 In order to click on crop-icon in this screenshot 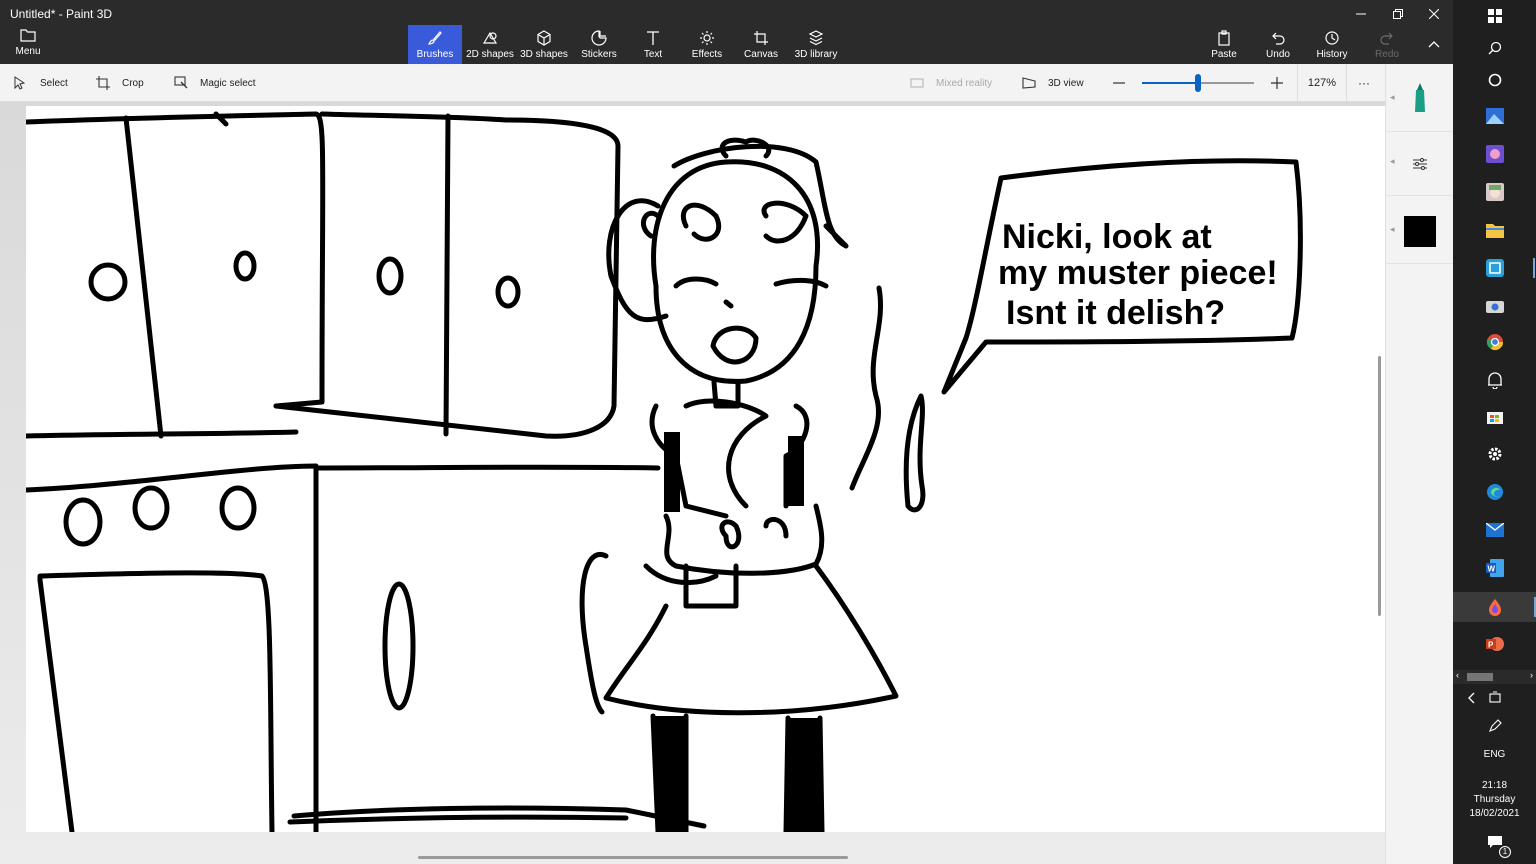, I will do `click(103, 83)`.